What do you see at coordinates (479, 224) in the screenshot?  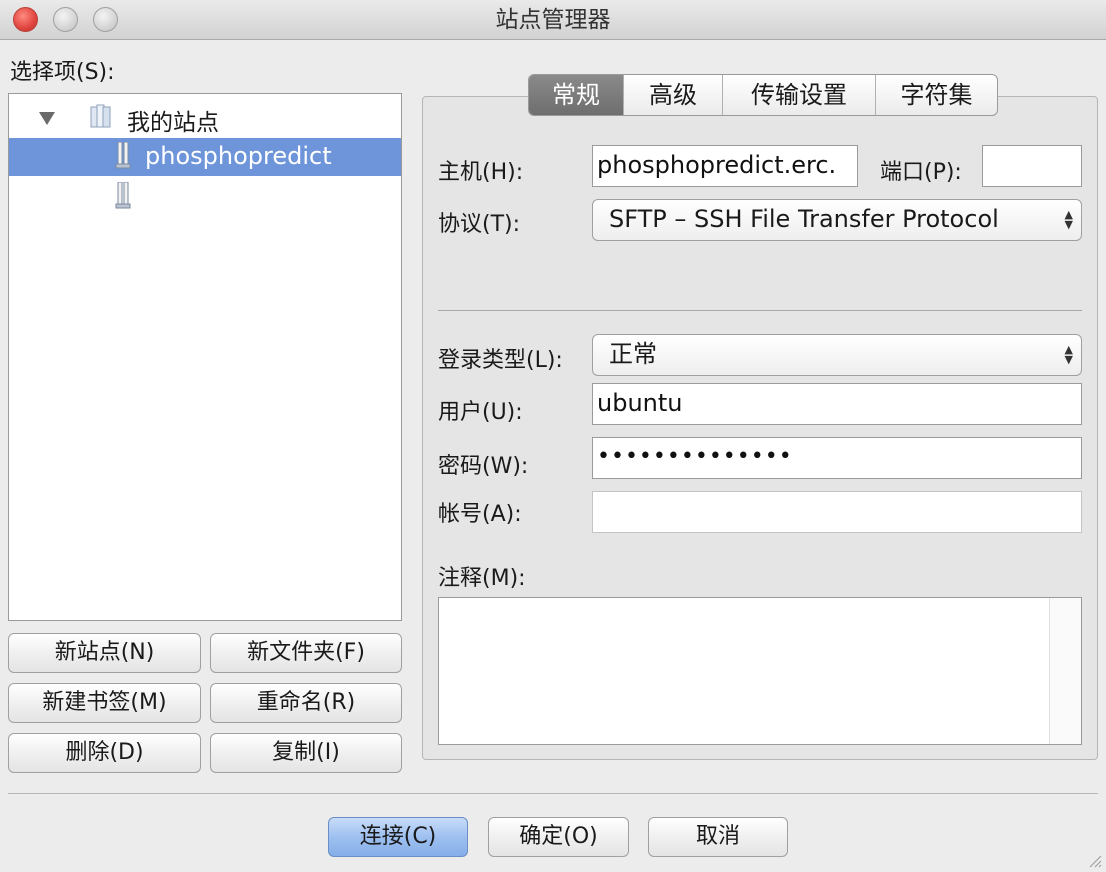 I see `protocol-label: 协议(T):` at bounding box center [479, 224].